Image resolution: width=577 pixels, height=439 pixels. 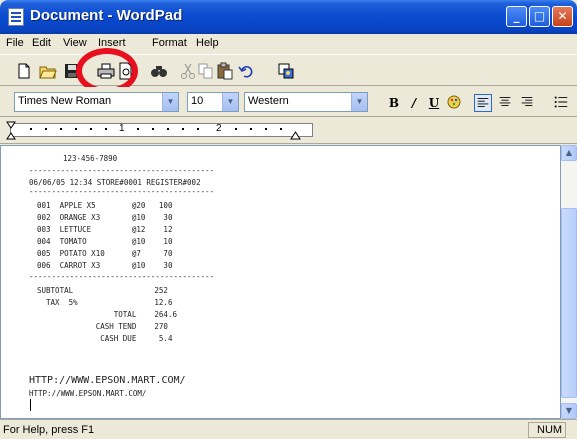 I want to click on minimize-button: _, so click(x=516, y=16).